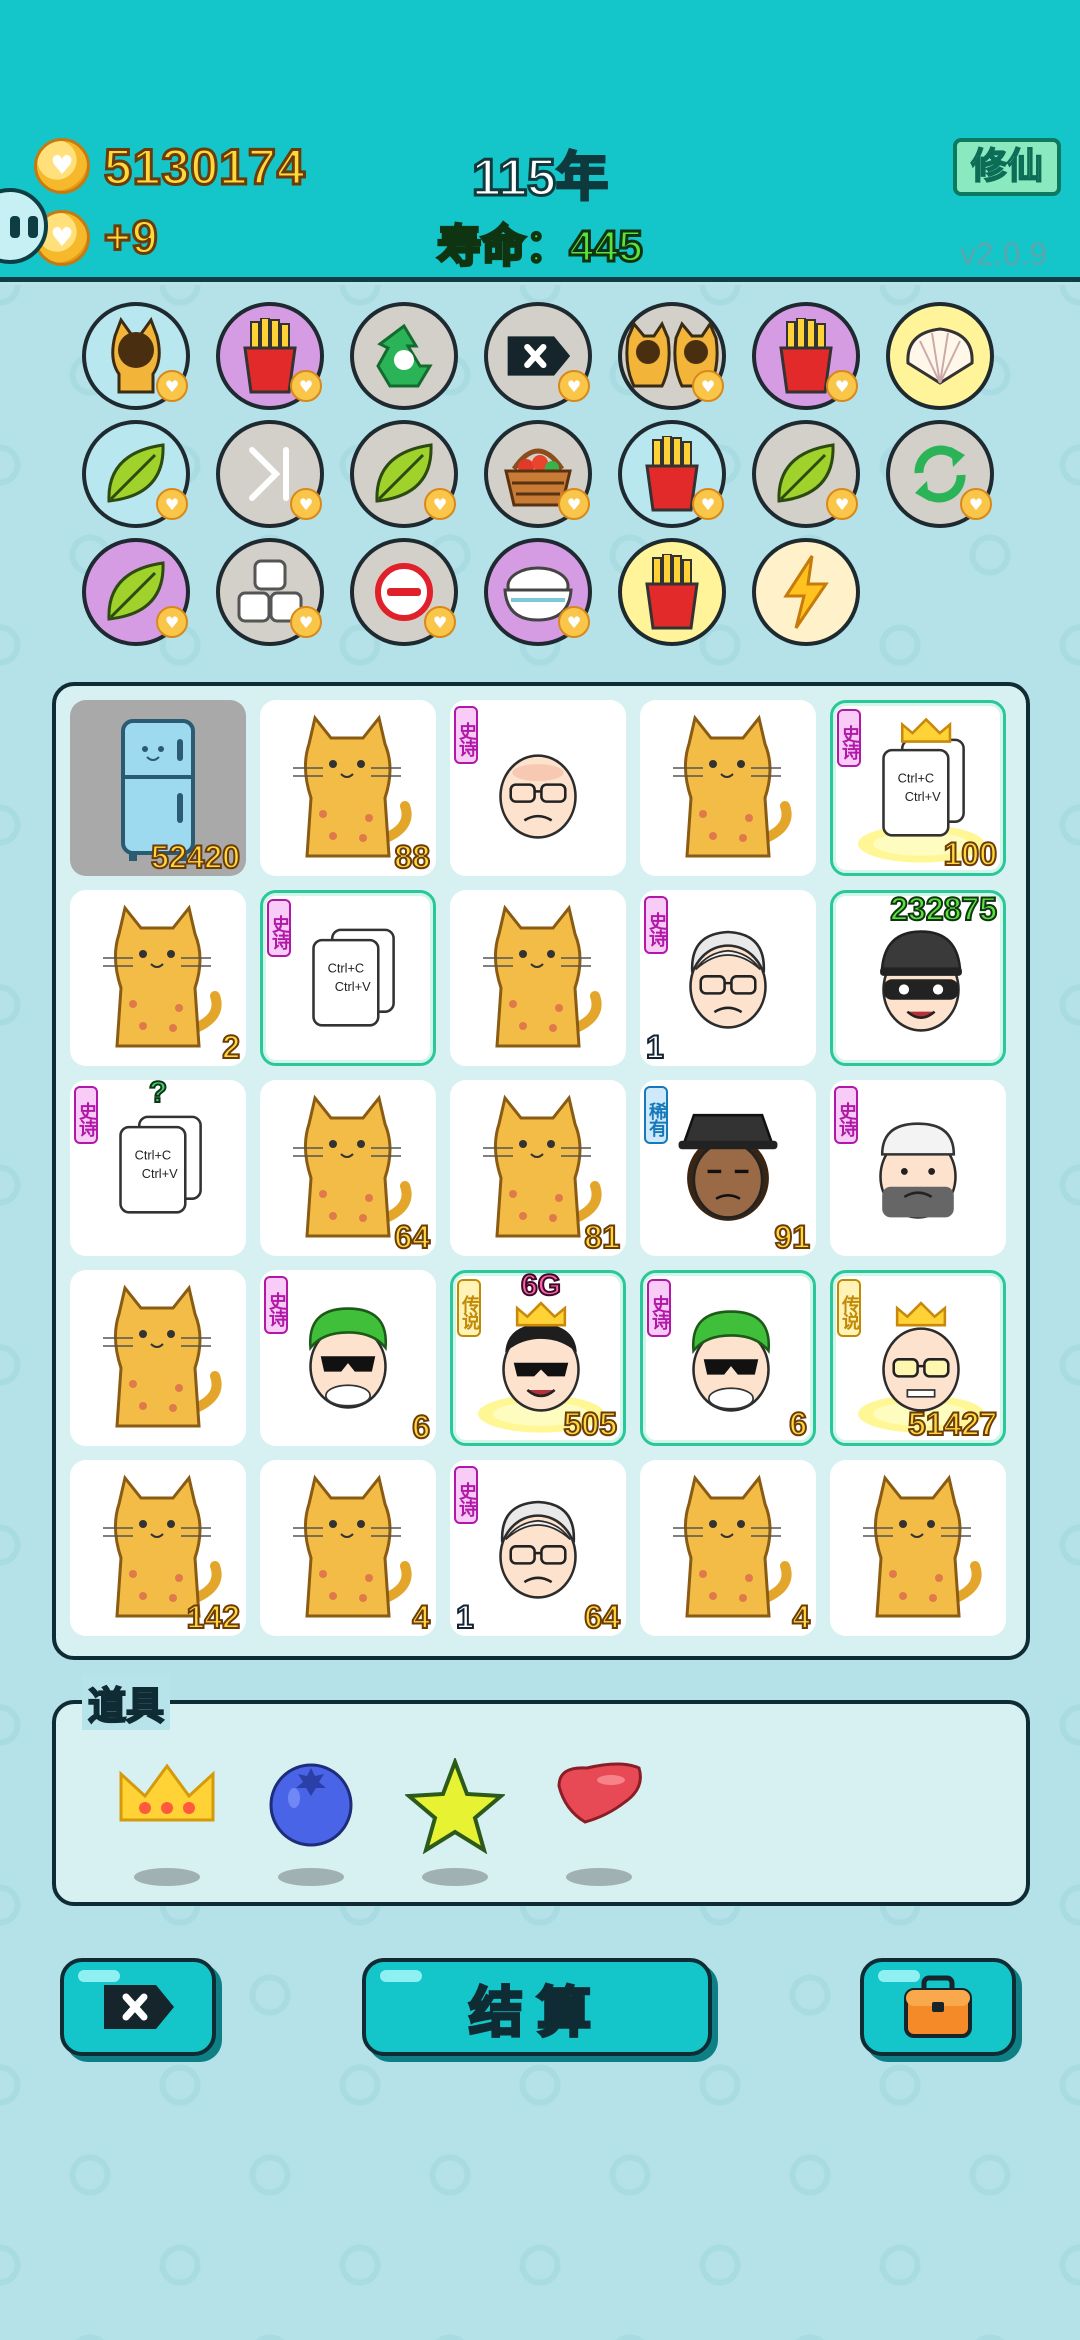 The image size is (1080, 2340). Describe the element at coordinates (538, 788) in the screenshot. I see `board-cell-bald-glasses: 史诗` at that location.